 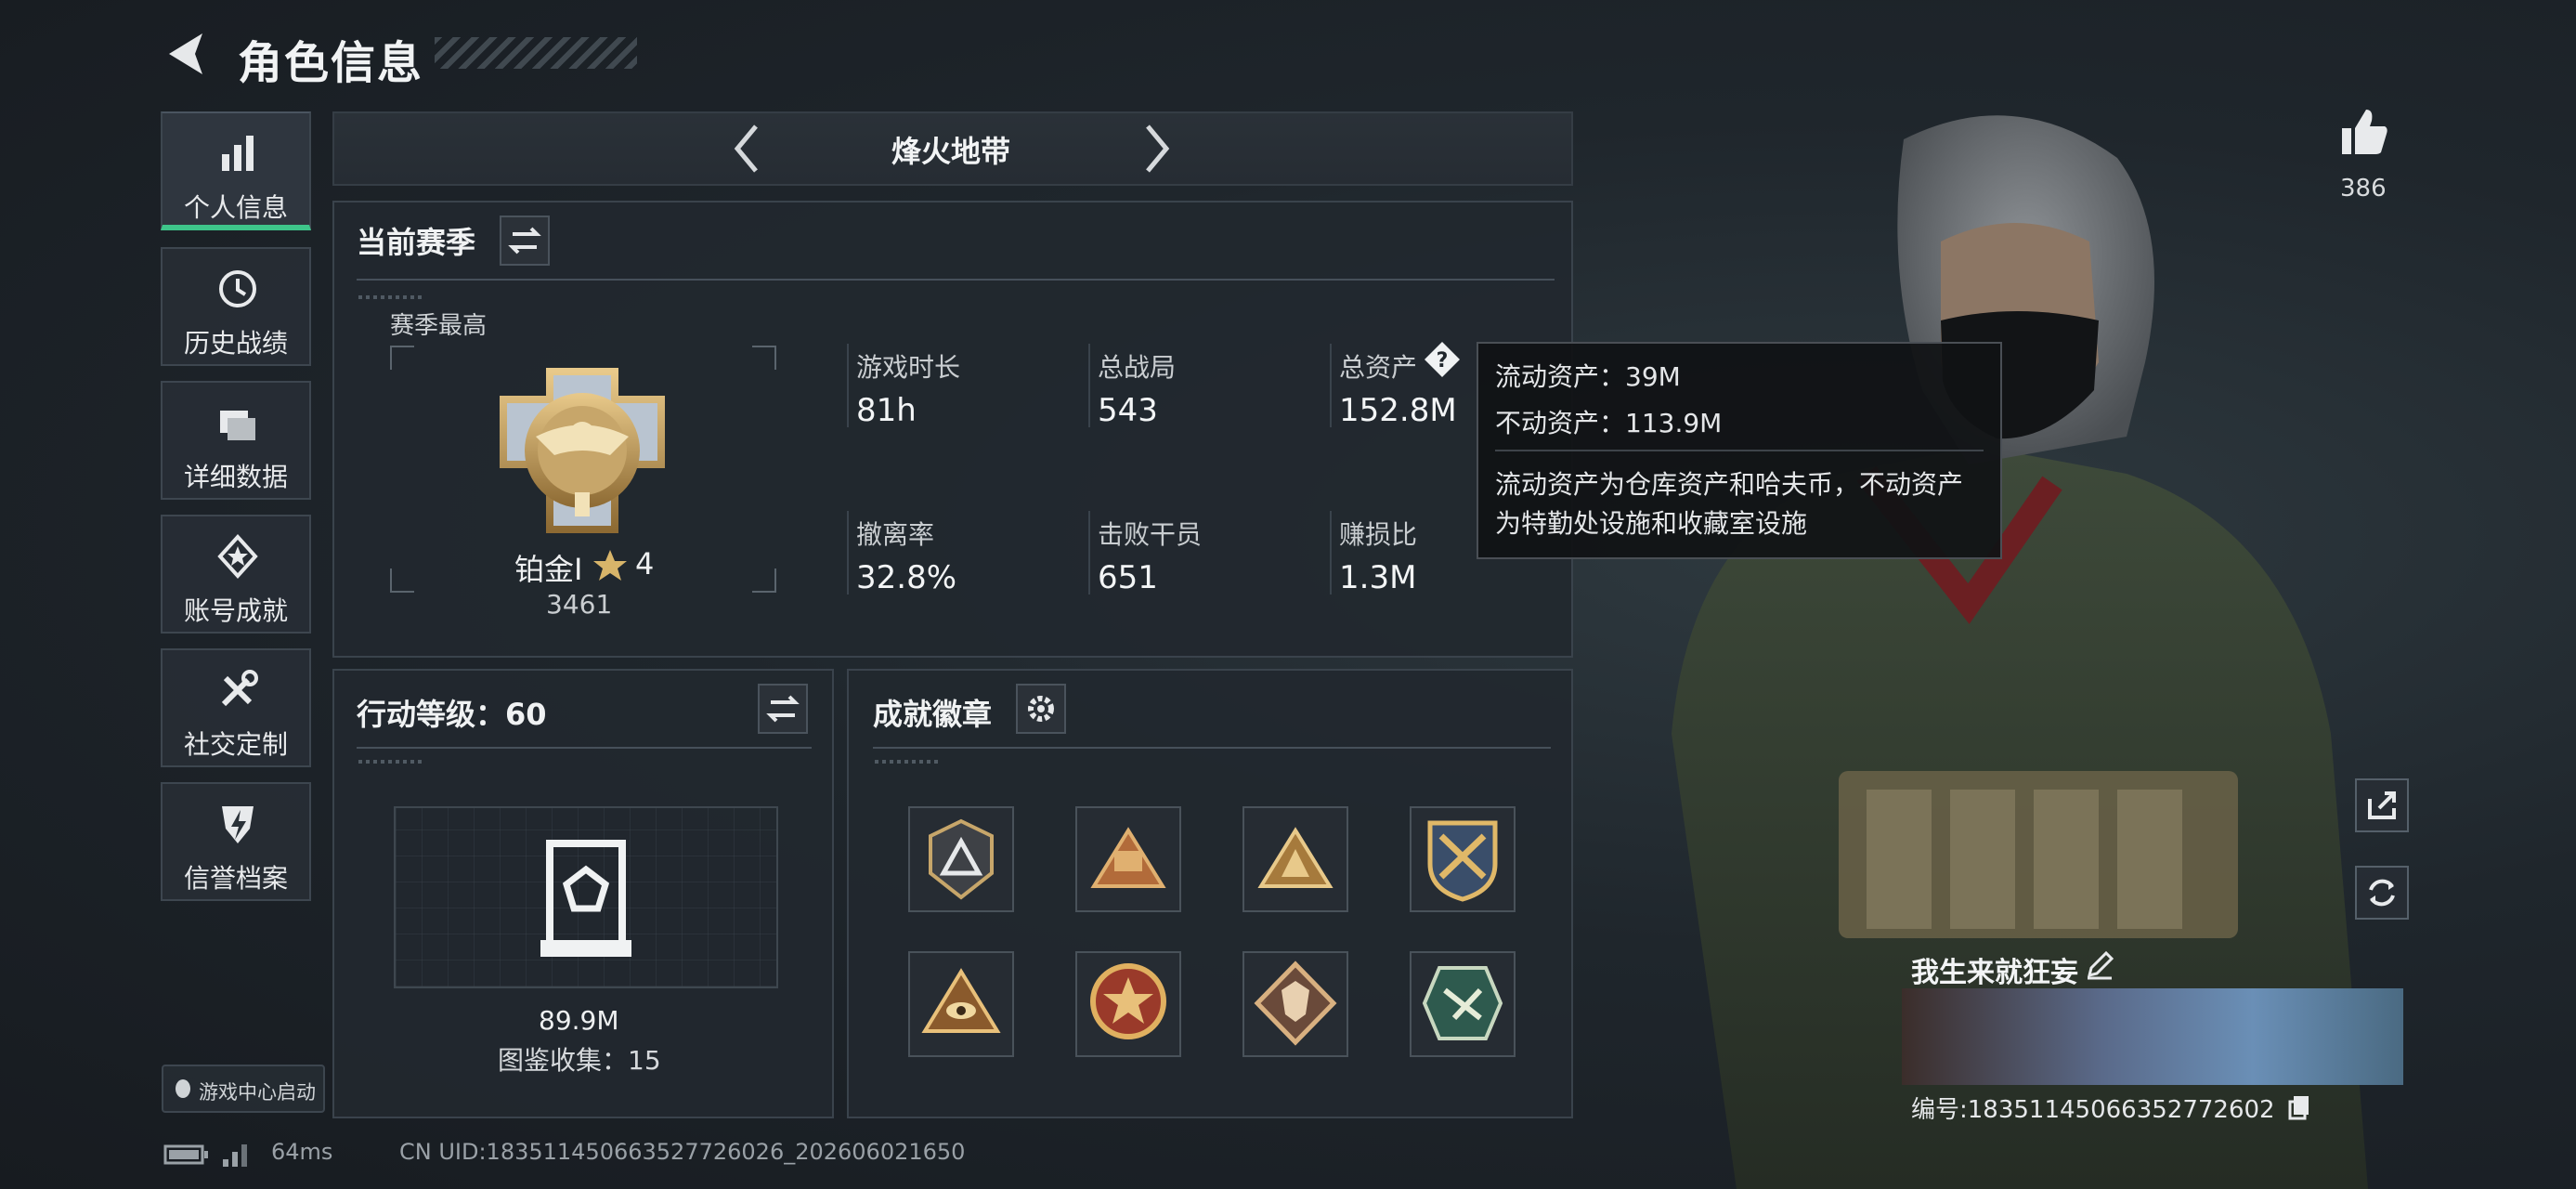 I want to click on mode-title: 烽火地带, so click(x=951, y=151).